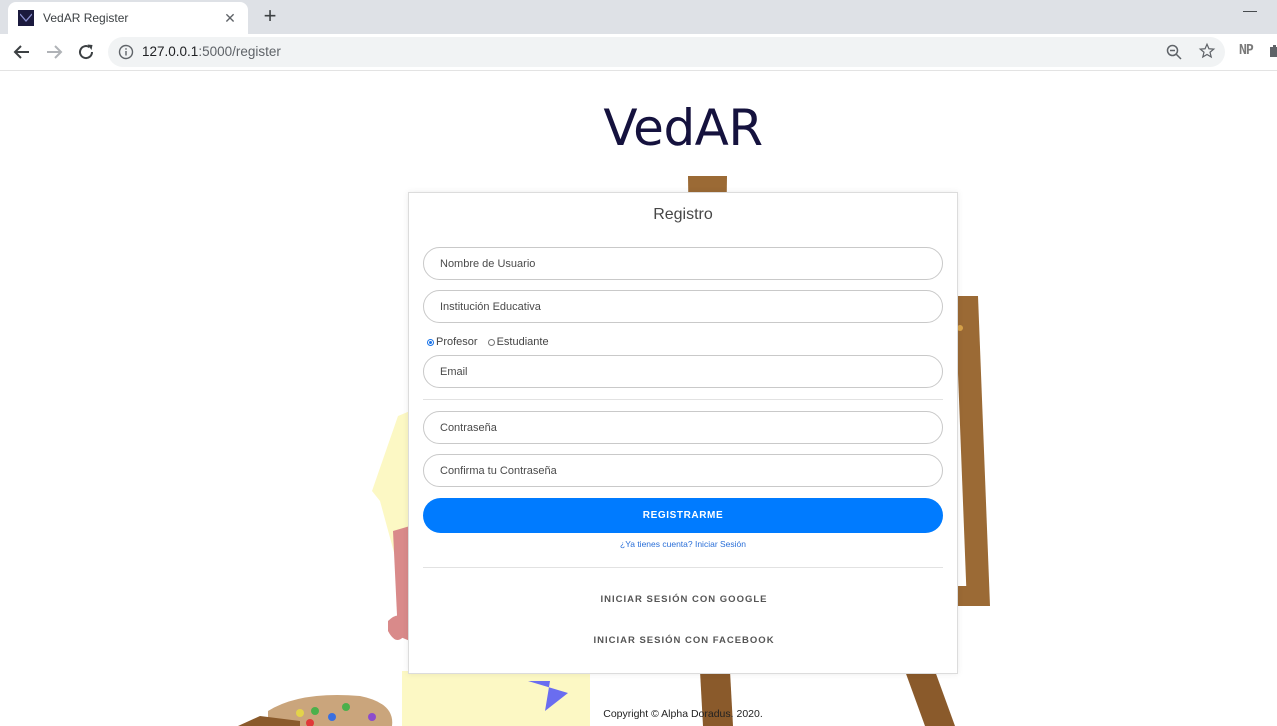  What do you see at coordinates (230, 18) in the screenshot?
I see `tab-close-icon: ✕` at bounding box center [230, 18].